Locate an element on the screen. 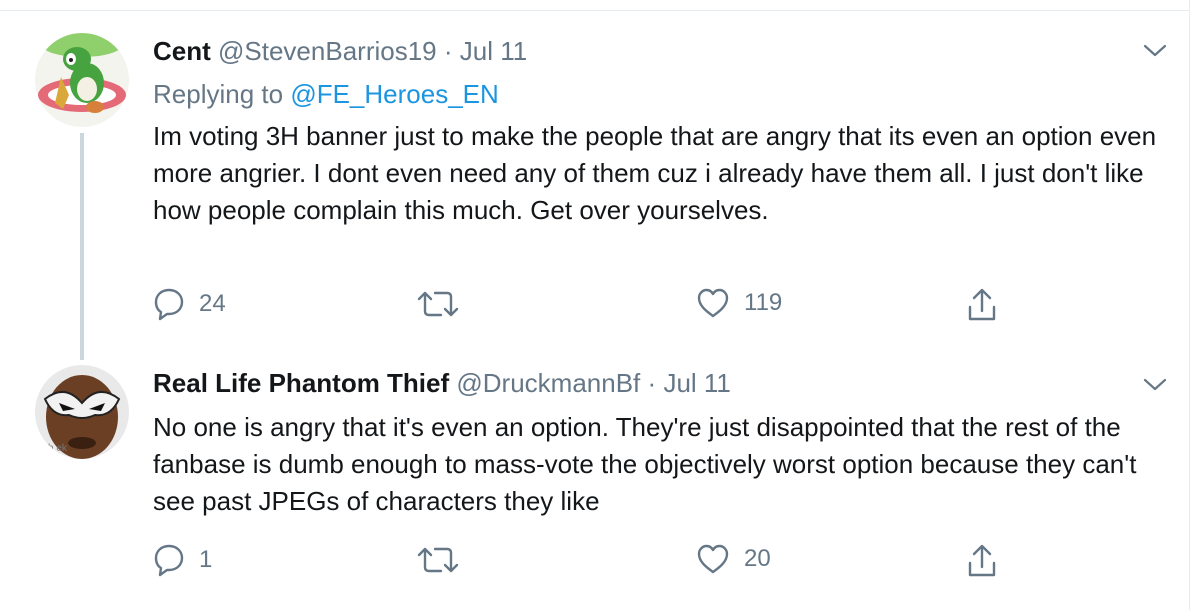 The width and height of the screenshot is (1190, 610). like-button: 20 is located at coordinates (733, 559).